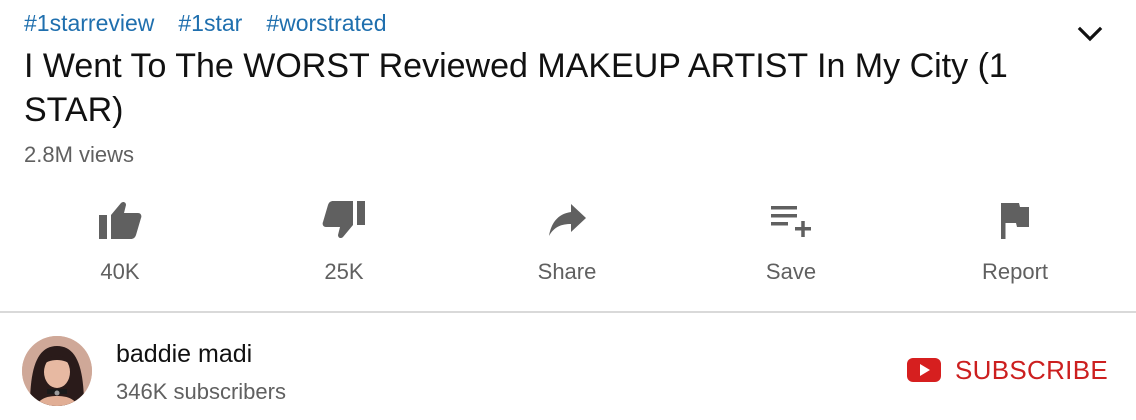  Describe the element at coordinates (79, 154) in the screenshot. I see `view-count: 2.8M views` at that location.